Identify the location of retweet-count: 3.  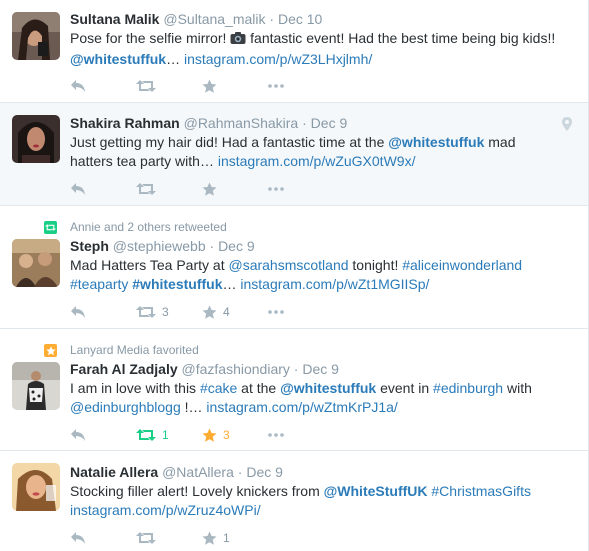
(165, 312).